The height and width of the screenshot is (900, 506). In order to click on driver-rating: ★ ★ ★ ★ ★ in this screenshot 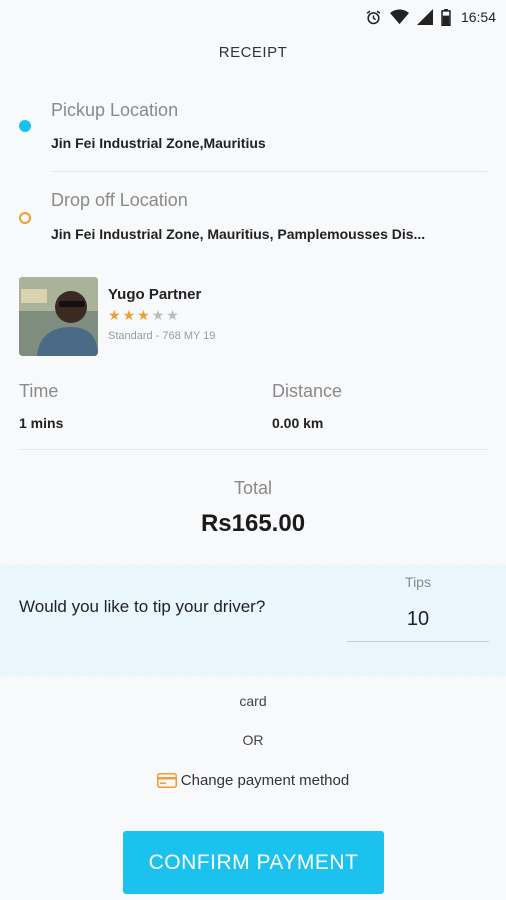, I will do `click(143, 315)`.